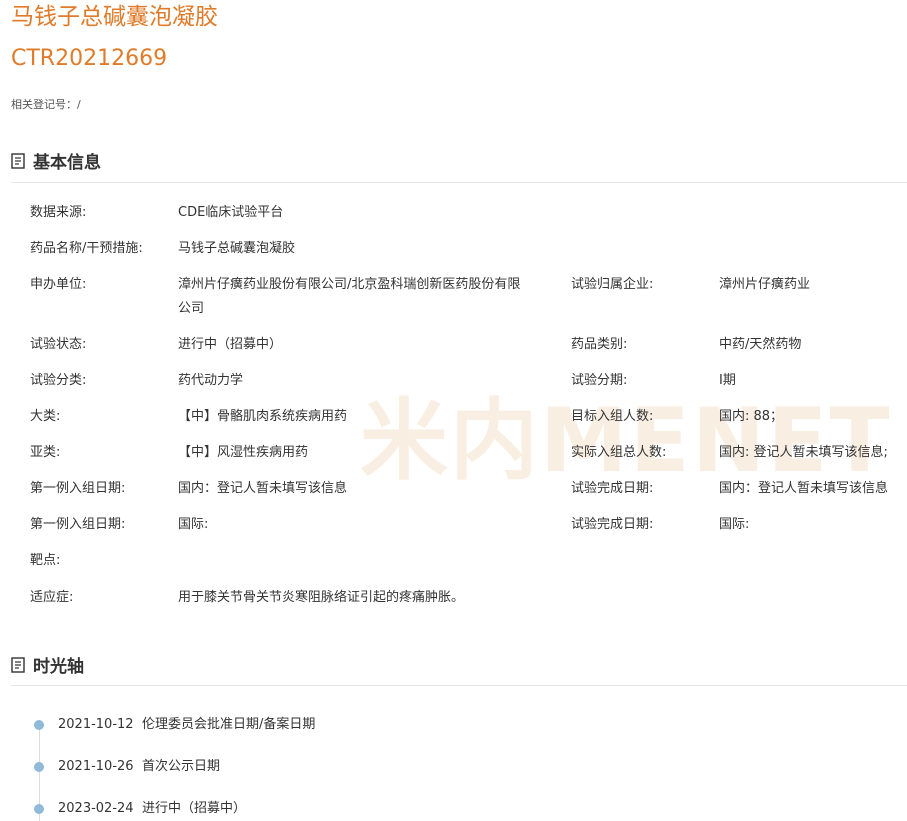 This screenshot has height=821, width=907. Describe the element at coordinates (612, 488) in the screenshot. I see `label-completion-domestic: 试验完成日期:` at that location.